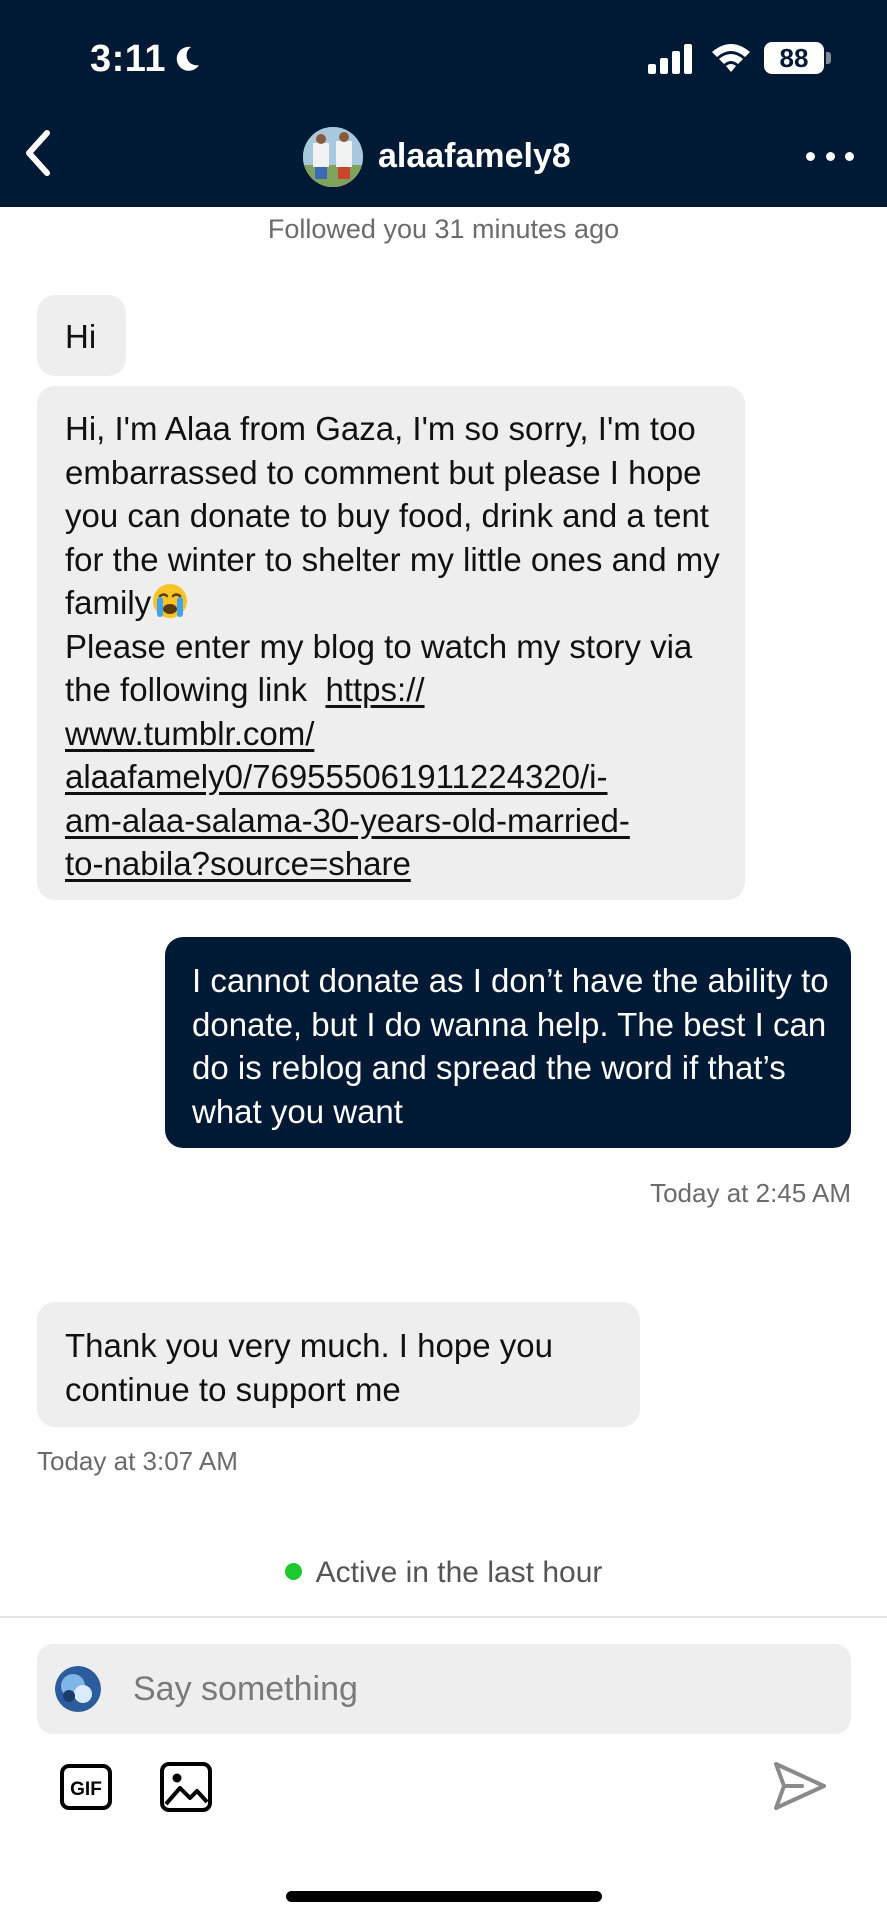 Image resolution: width=887 pixels, height=1920 pixels. Describe the element at coordinates (187, 58) in the screenshot. I see `moon-icon` at that location.